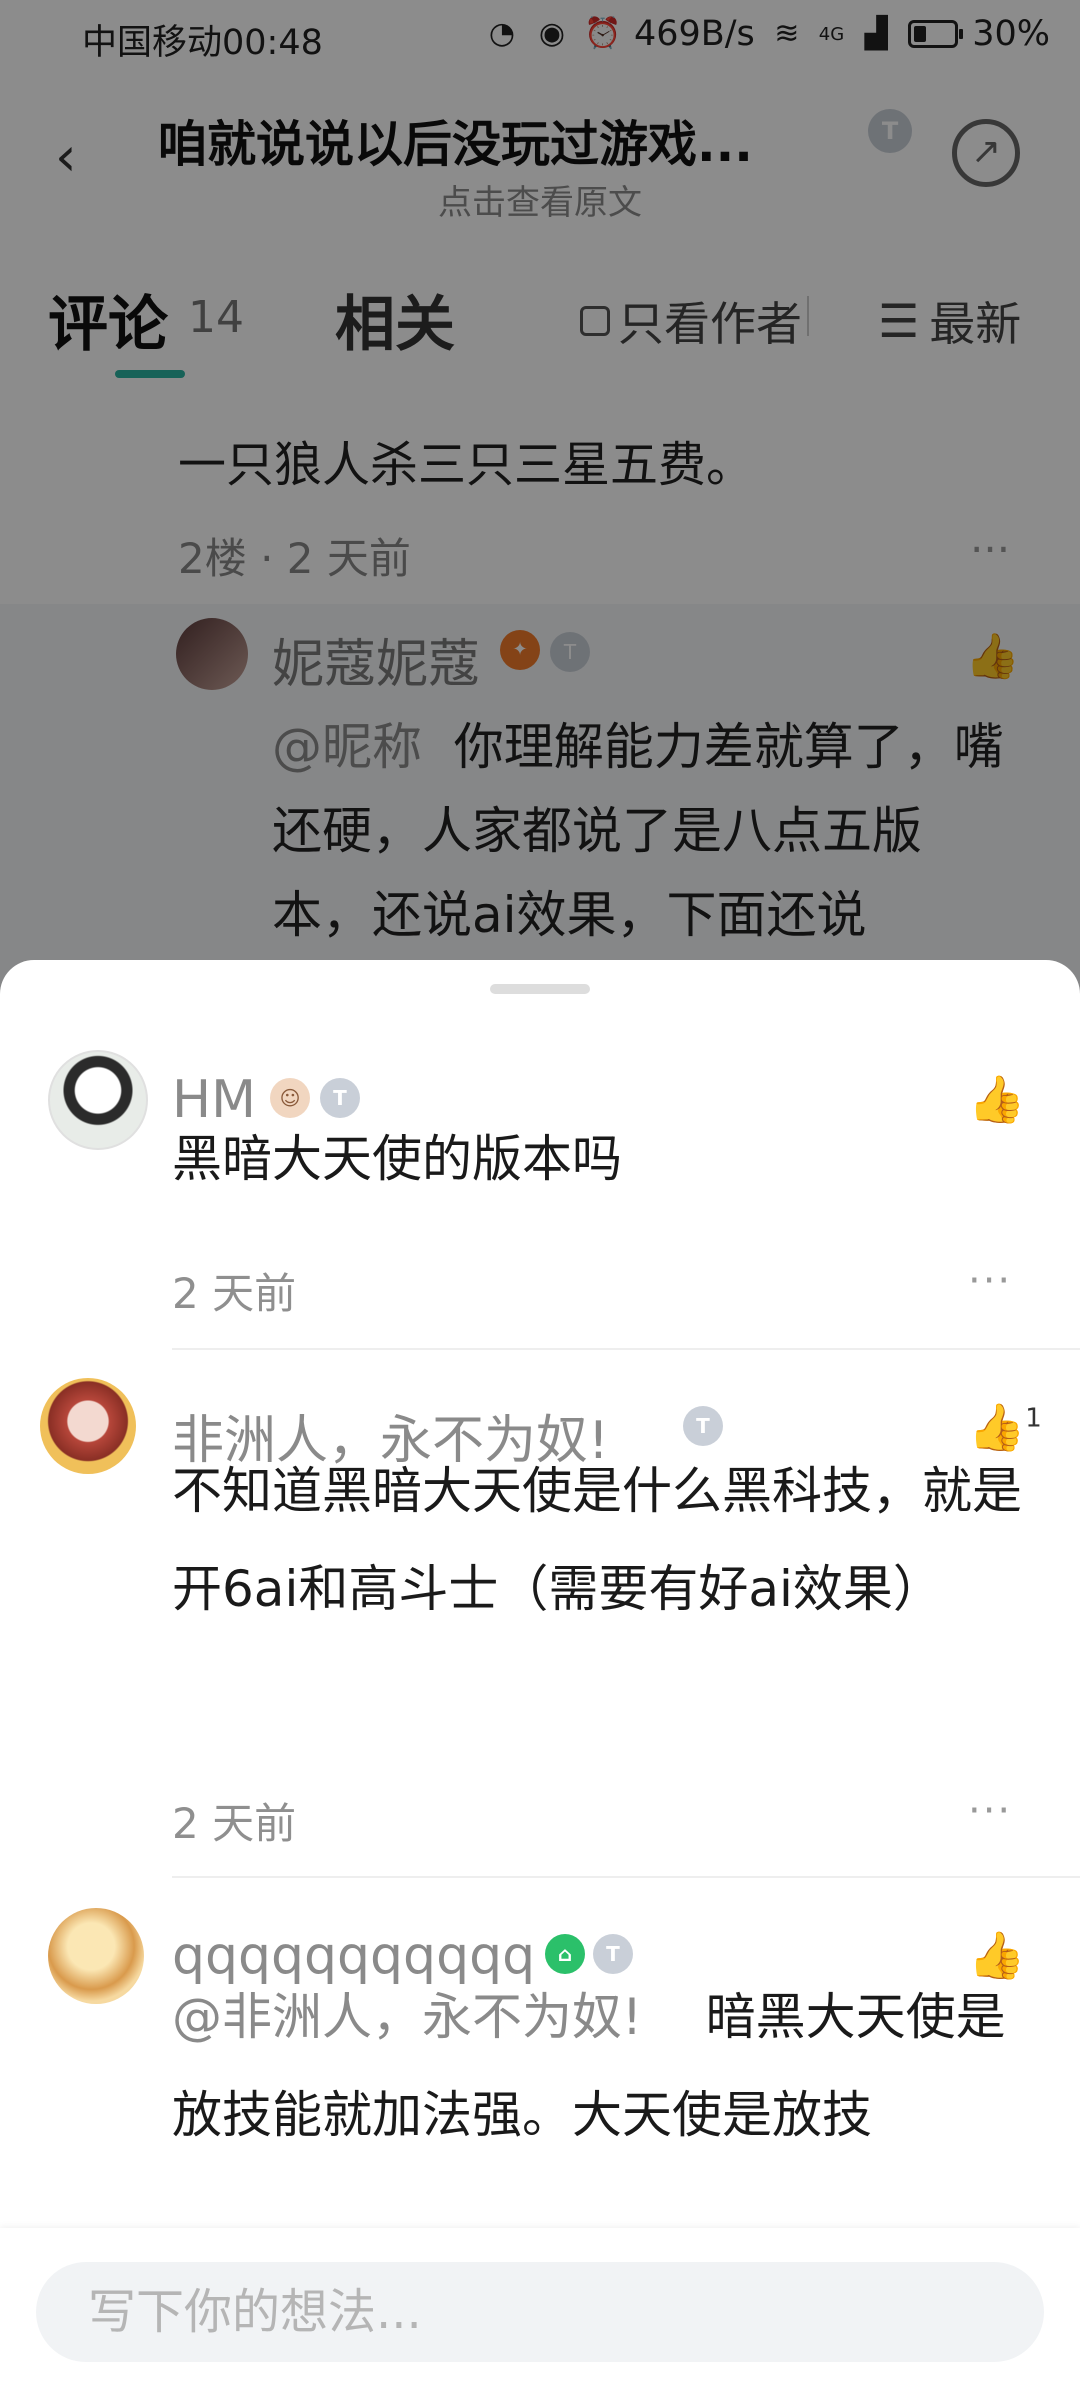  I want to click on comment-text: @非洲人，永不为奴! 暗黑大天使是放技能就加法强。大天使是放技, so click(607, 2066).